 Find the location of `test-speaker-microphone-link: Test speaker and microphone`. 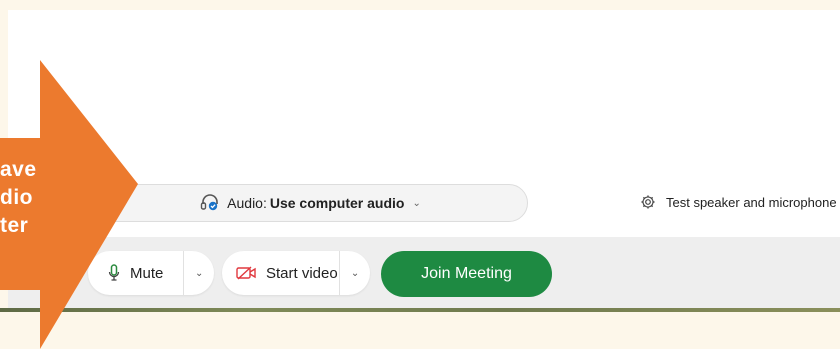

test-speaker-microphone-link: Test speaker and microphone is located at coordinates (738, 202).